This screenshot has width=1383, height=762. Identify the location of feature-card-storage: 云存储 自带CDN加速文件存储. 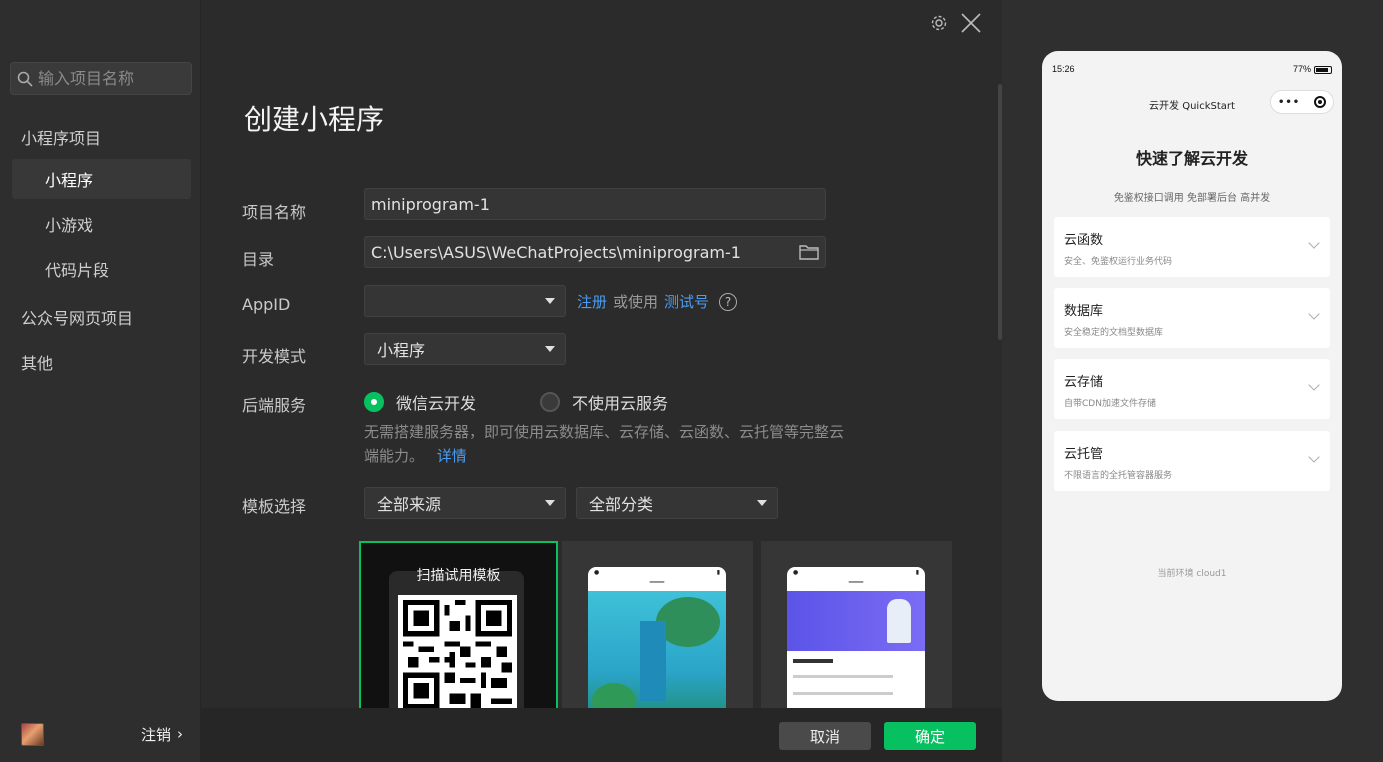
(1192, 389).